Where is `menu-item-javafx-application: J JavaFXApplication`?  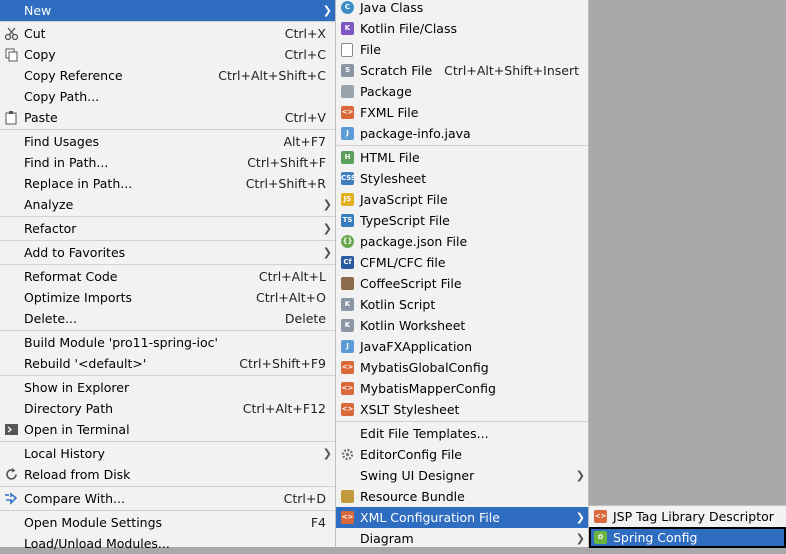 menu-item-javafx-application: J JavaFXApplication is located at coordinates (462, 346).